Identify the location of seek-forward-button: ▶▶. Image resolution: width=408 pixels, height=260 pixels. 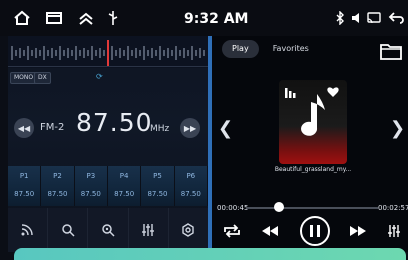
(190, 128).